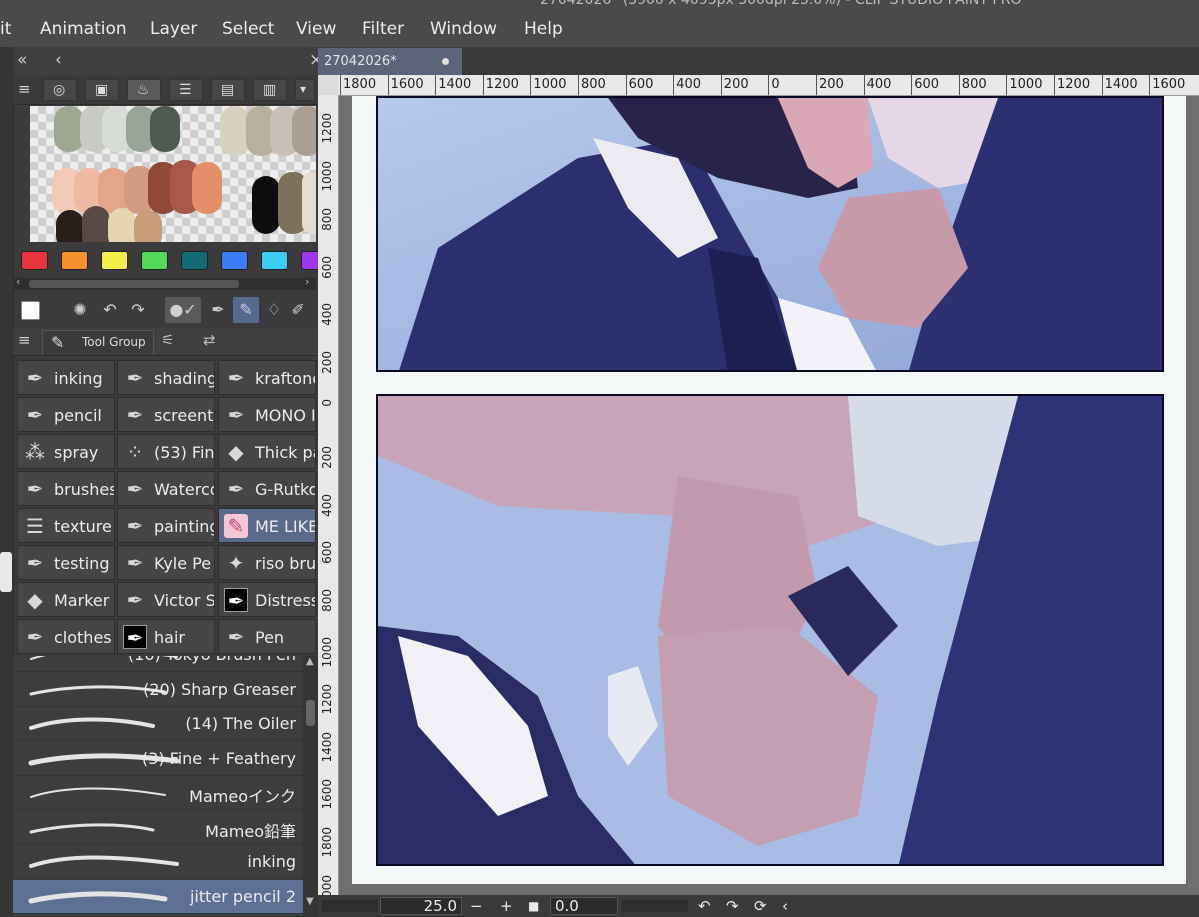 This screenshot has width=1199, height=917. What do you see at coordinates (228, 90) in the screenshot?
I see `approximate-color-tab: ▤` at bounding box center [228, 90].